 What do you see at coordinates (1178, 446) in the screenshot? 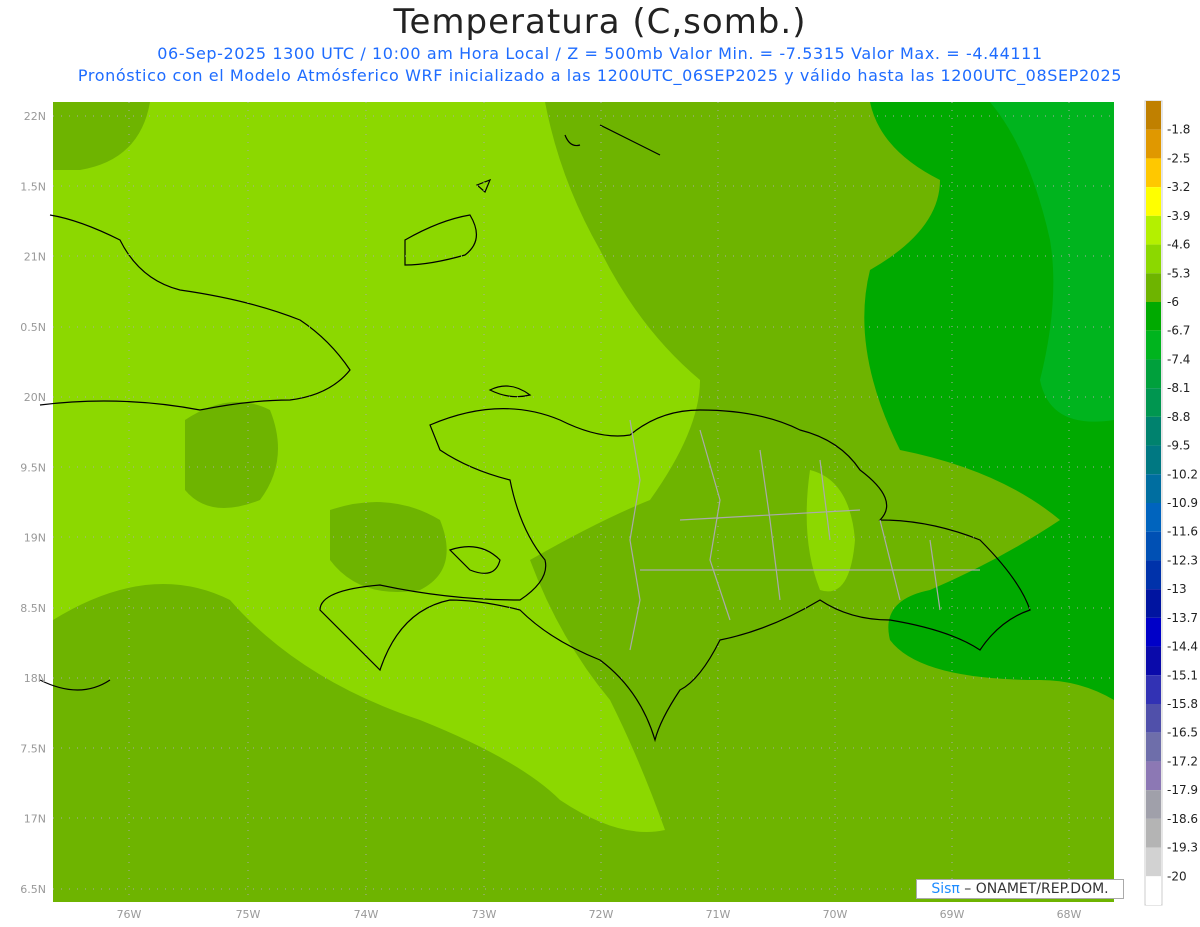
I see `colorbar-label: -9.5` at bounding box center [1178, 446].